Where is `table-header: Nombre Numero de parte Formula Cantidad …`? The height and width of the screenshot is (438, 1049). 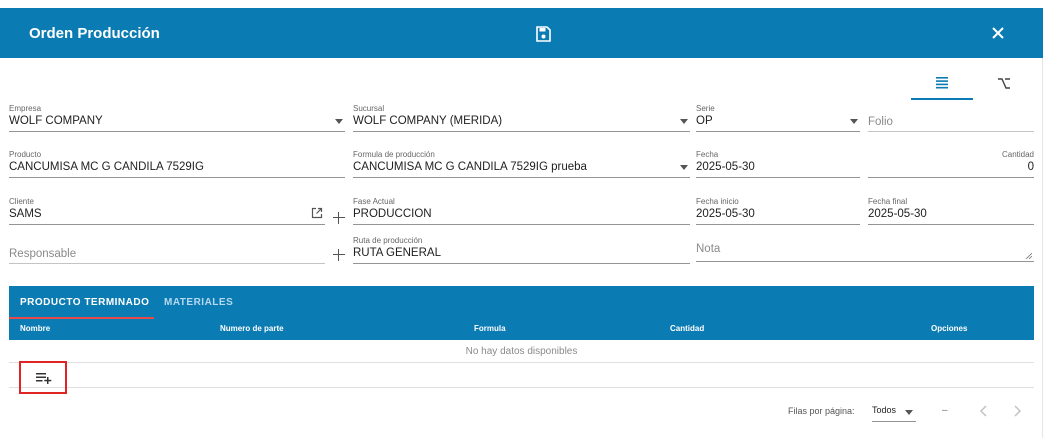
table-header: Nombre Numero de parte Formula Cantidad … is located at coordinates (521, 329).